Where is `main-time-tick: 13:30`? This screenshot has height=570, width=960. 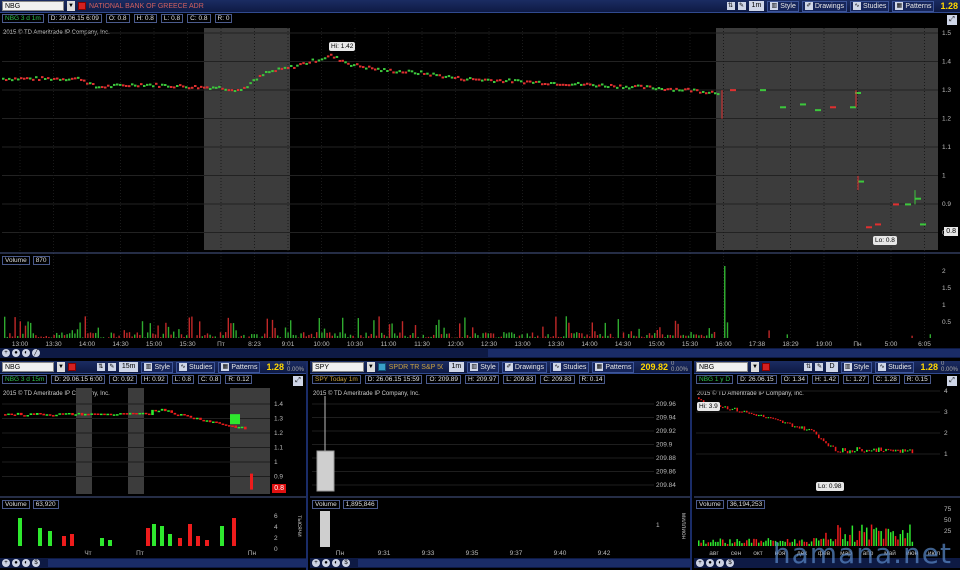
main-time-tick: 13:30 is located at coordinates (53, 344).